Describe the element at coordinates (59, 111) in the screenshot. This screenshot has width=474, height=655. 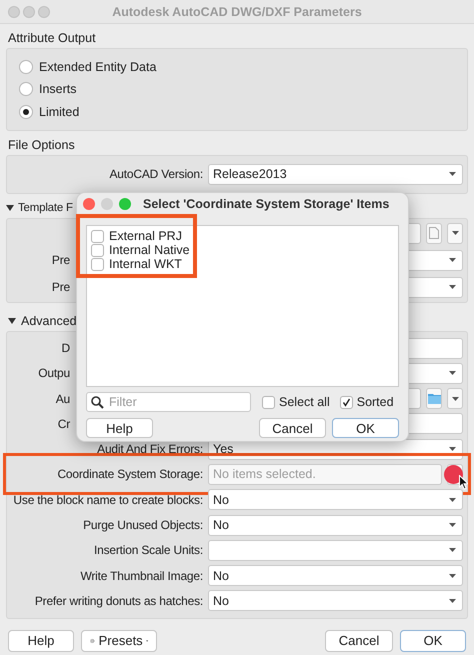
I see `radio-label: Limited` at that location.